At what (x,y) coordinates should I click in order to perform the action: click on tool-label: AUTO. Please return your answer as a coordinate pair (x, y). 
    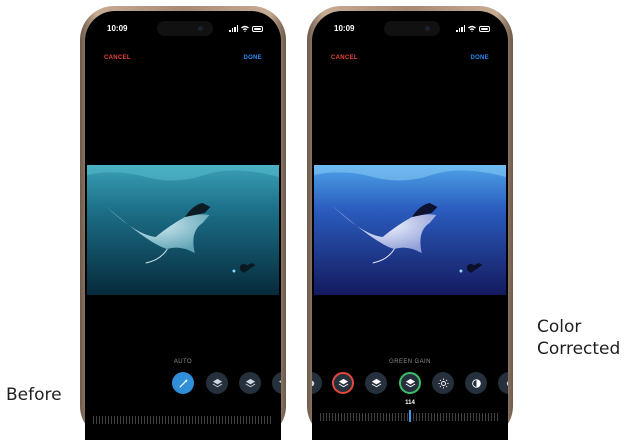
    Looking at the image, I should click on (183, 362).